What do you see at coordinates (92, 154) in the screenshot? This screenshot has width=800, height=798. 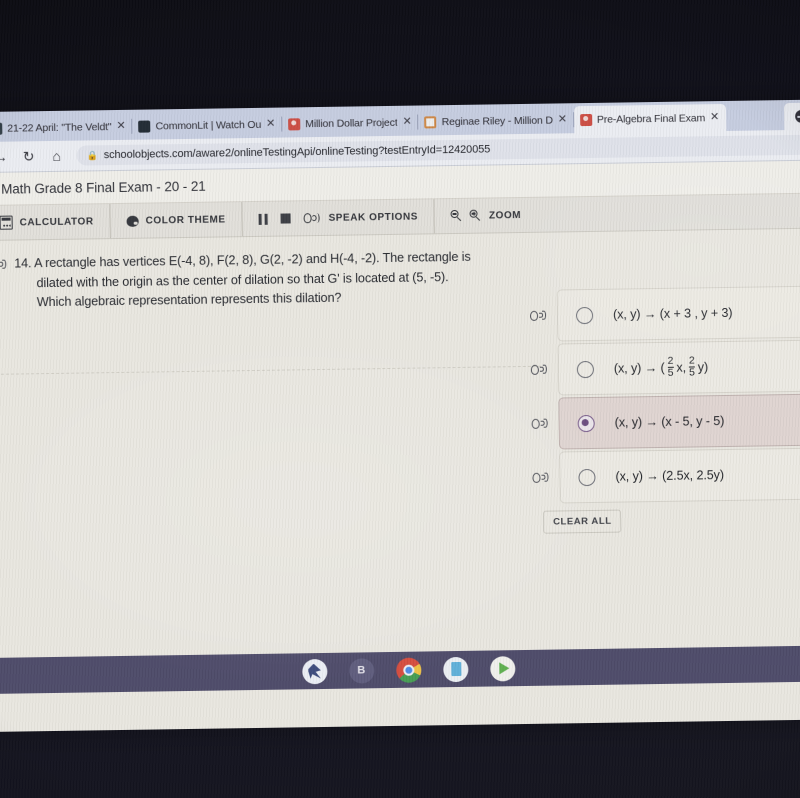 I see `lock-icon: 🔒` at bounding box center [92, 154].